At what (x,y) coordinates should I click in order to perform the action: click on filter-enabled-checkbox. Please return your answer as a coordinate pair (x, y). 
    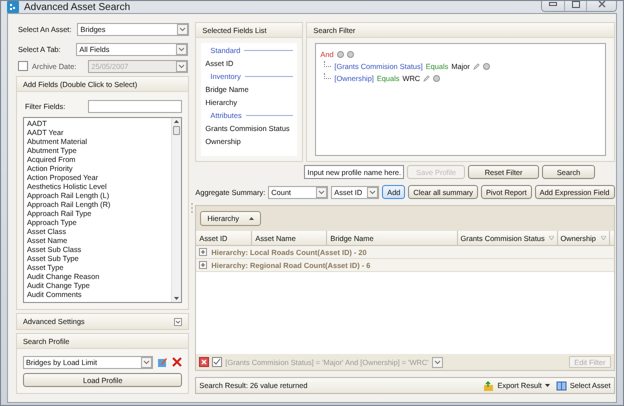
    Looking at the image, I should click on (217, 362).